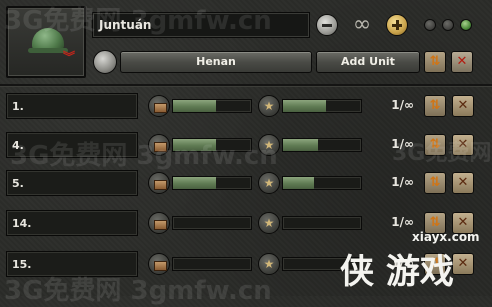  Describe the element at coordinates (397, 272) in the screenshot. I see `logo-name: 侠 游戏` at that location.